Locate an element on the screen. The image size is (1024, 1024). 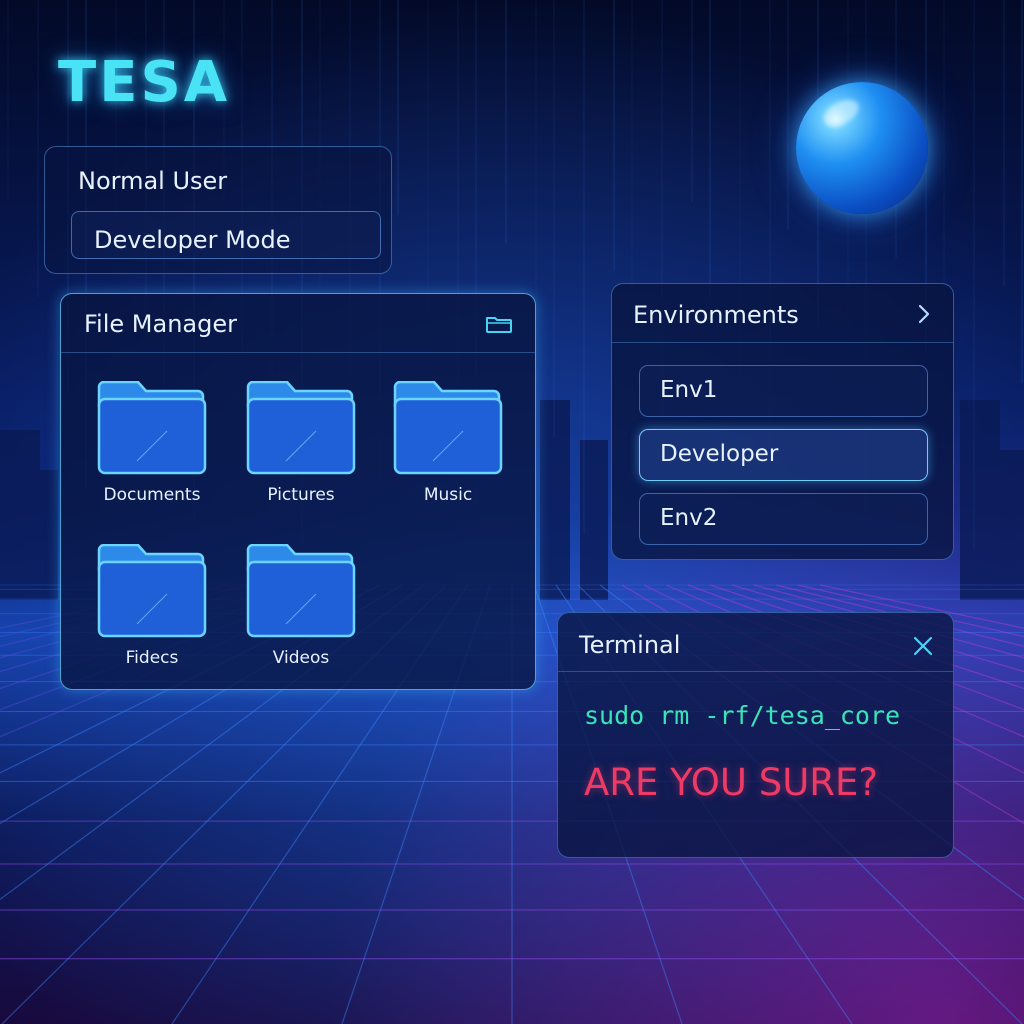
environments-title: Environments is located at coordinates (716, 315).